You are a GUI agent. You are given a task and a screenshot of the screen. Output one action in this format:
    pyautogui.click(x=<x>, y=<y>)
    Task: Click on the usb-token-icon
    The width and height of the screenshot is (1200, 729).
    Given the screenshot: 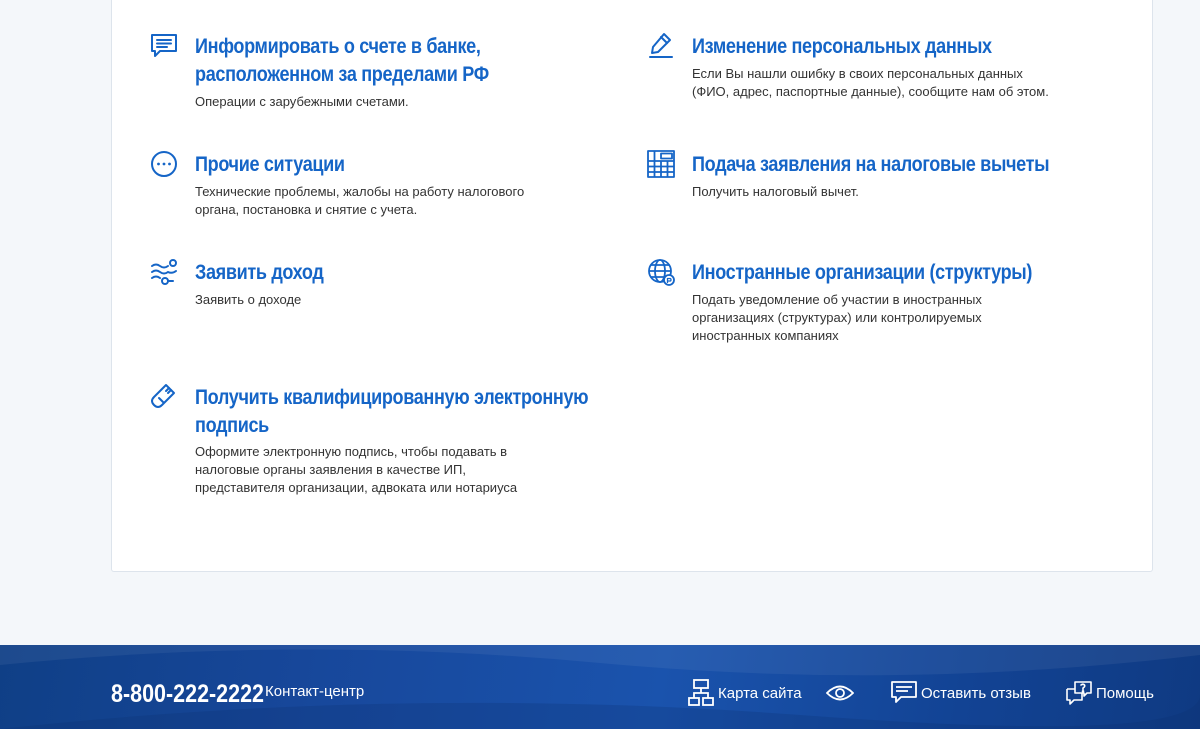 What is the action you would take?
    pyautogui.click(x=164, y=397)
    